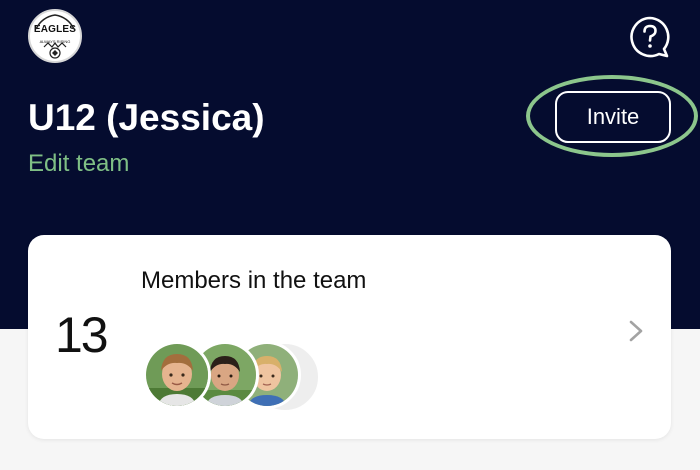 Image resolution: width=700 pixels, height=470 pixels. What do you see at coordinates (254, 280) in the screenshot?
I see `members-card-title: Members in the team` at bounding box center [254, 280].